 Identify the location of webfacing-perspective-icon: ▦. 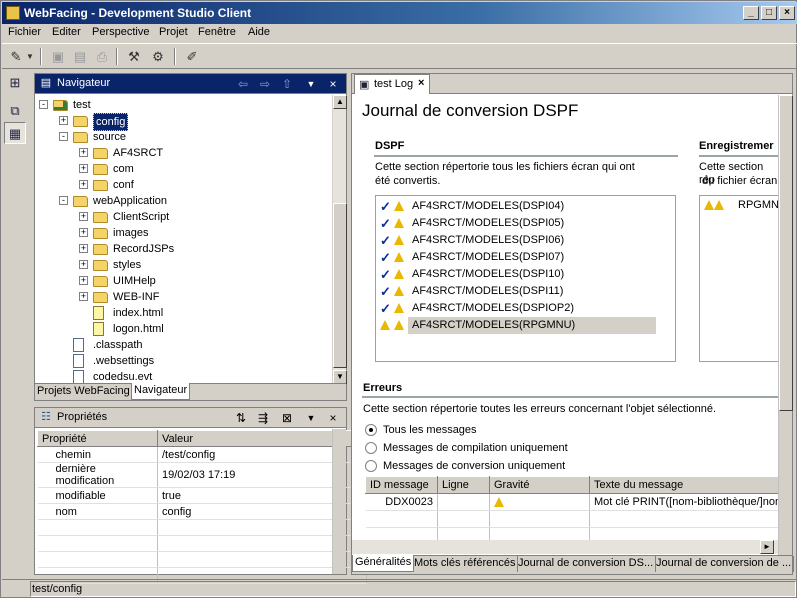
(15, 133).